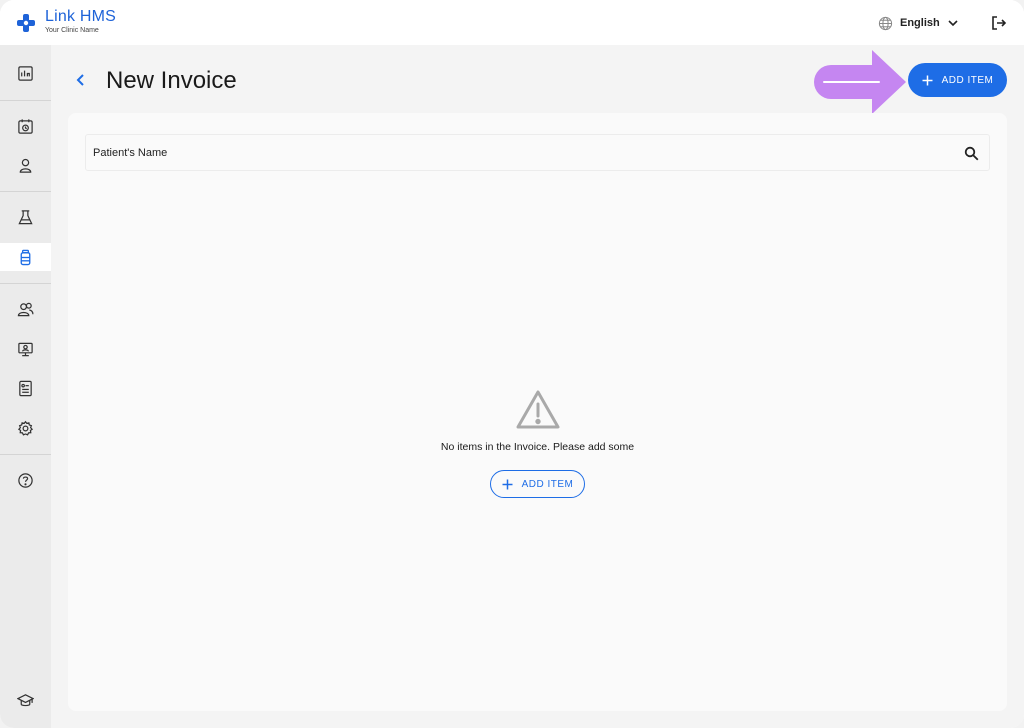 Image resolution: width=1024 pixels, height=728 pixels. What do you see at coordinates (537, 447) in the screenshot?
I see `empty-state-message: No items in the Invoice. Please add some` at bounding box center [537, 447].